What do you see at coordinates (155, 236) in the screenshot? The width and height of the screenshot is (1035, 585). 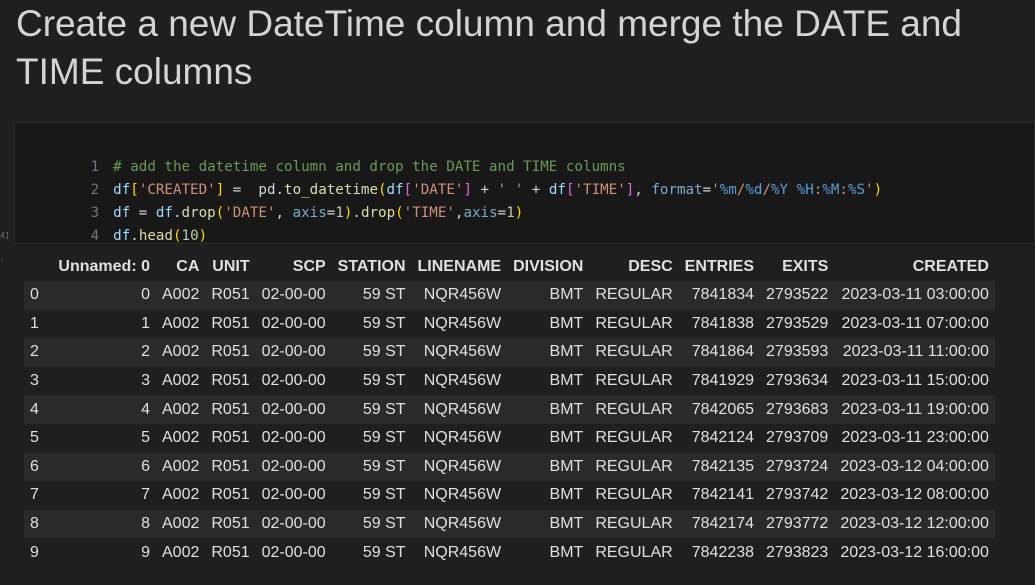 I see `code-token: head` at bounding box center [155, 236].